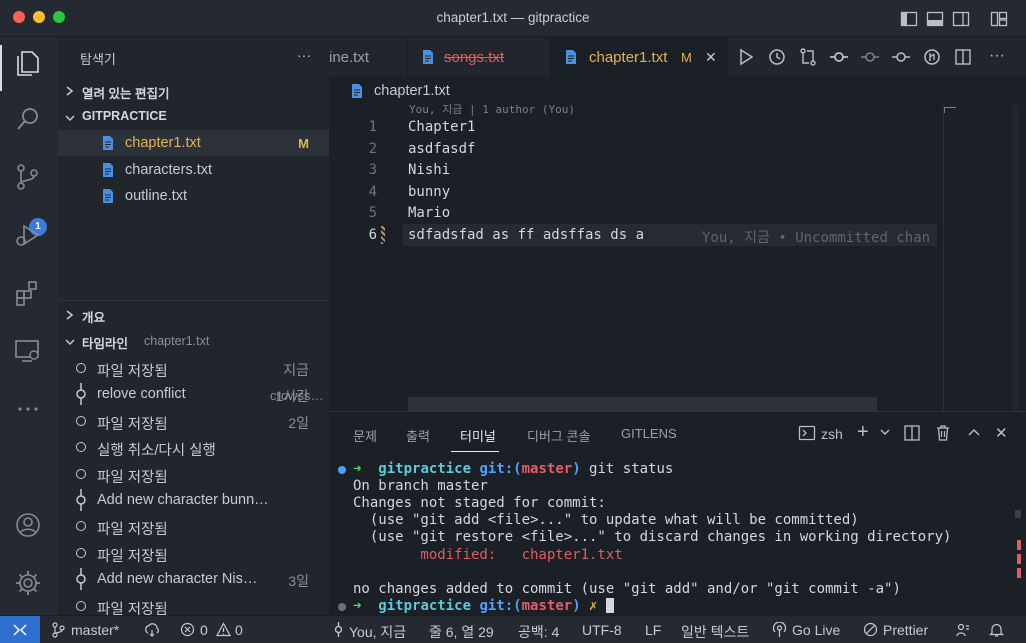 The image size is (1026, 643). I want to click on more-editor-actions-icon: ···, so click(999, 57).